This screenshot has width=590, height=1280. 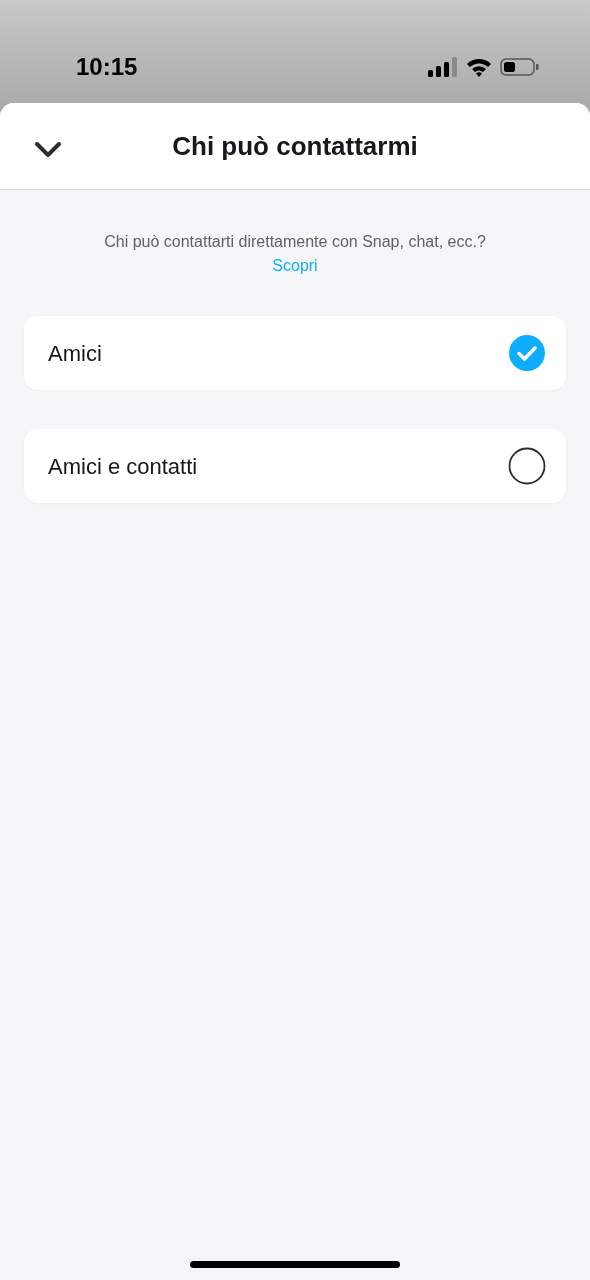 What do you see at coordinates (295, 353) in the screenshot?
I see `option-row: Amici` at bounding box center [295, 353].